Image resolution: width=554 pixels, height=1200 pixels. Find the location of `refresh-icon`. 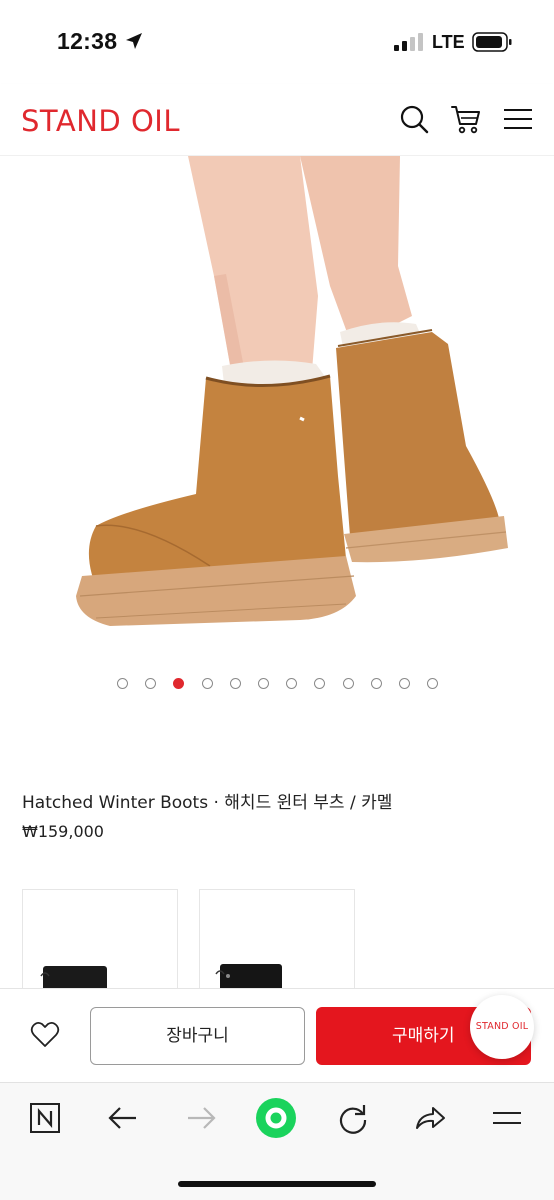

refresh-icon is located at coordinates (353, 1118).